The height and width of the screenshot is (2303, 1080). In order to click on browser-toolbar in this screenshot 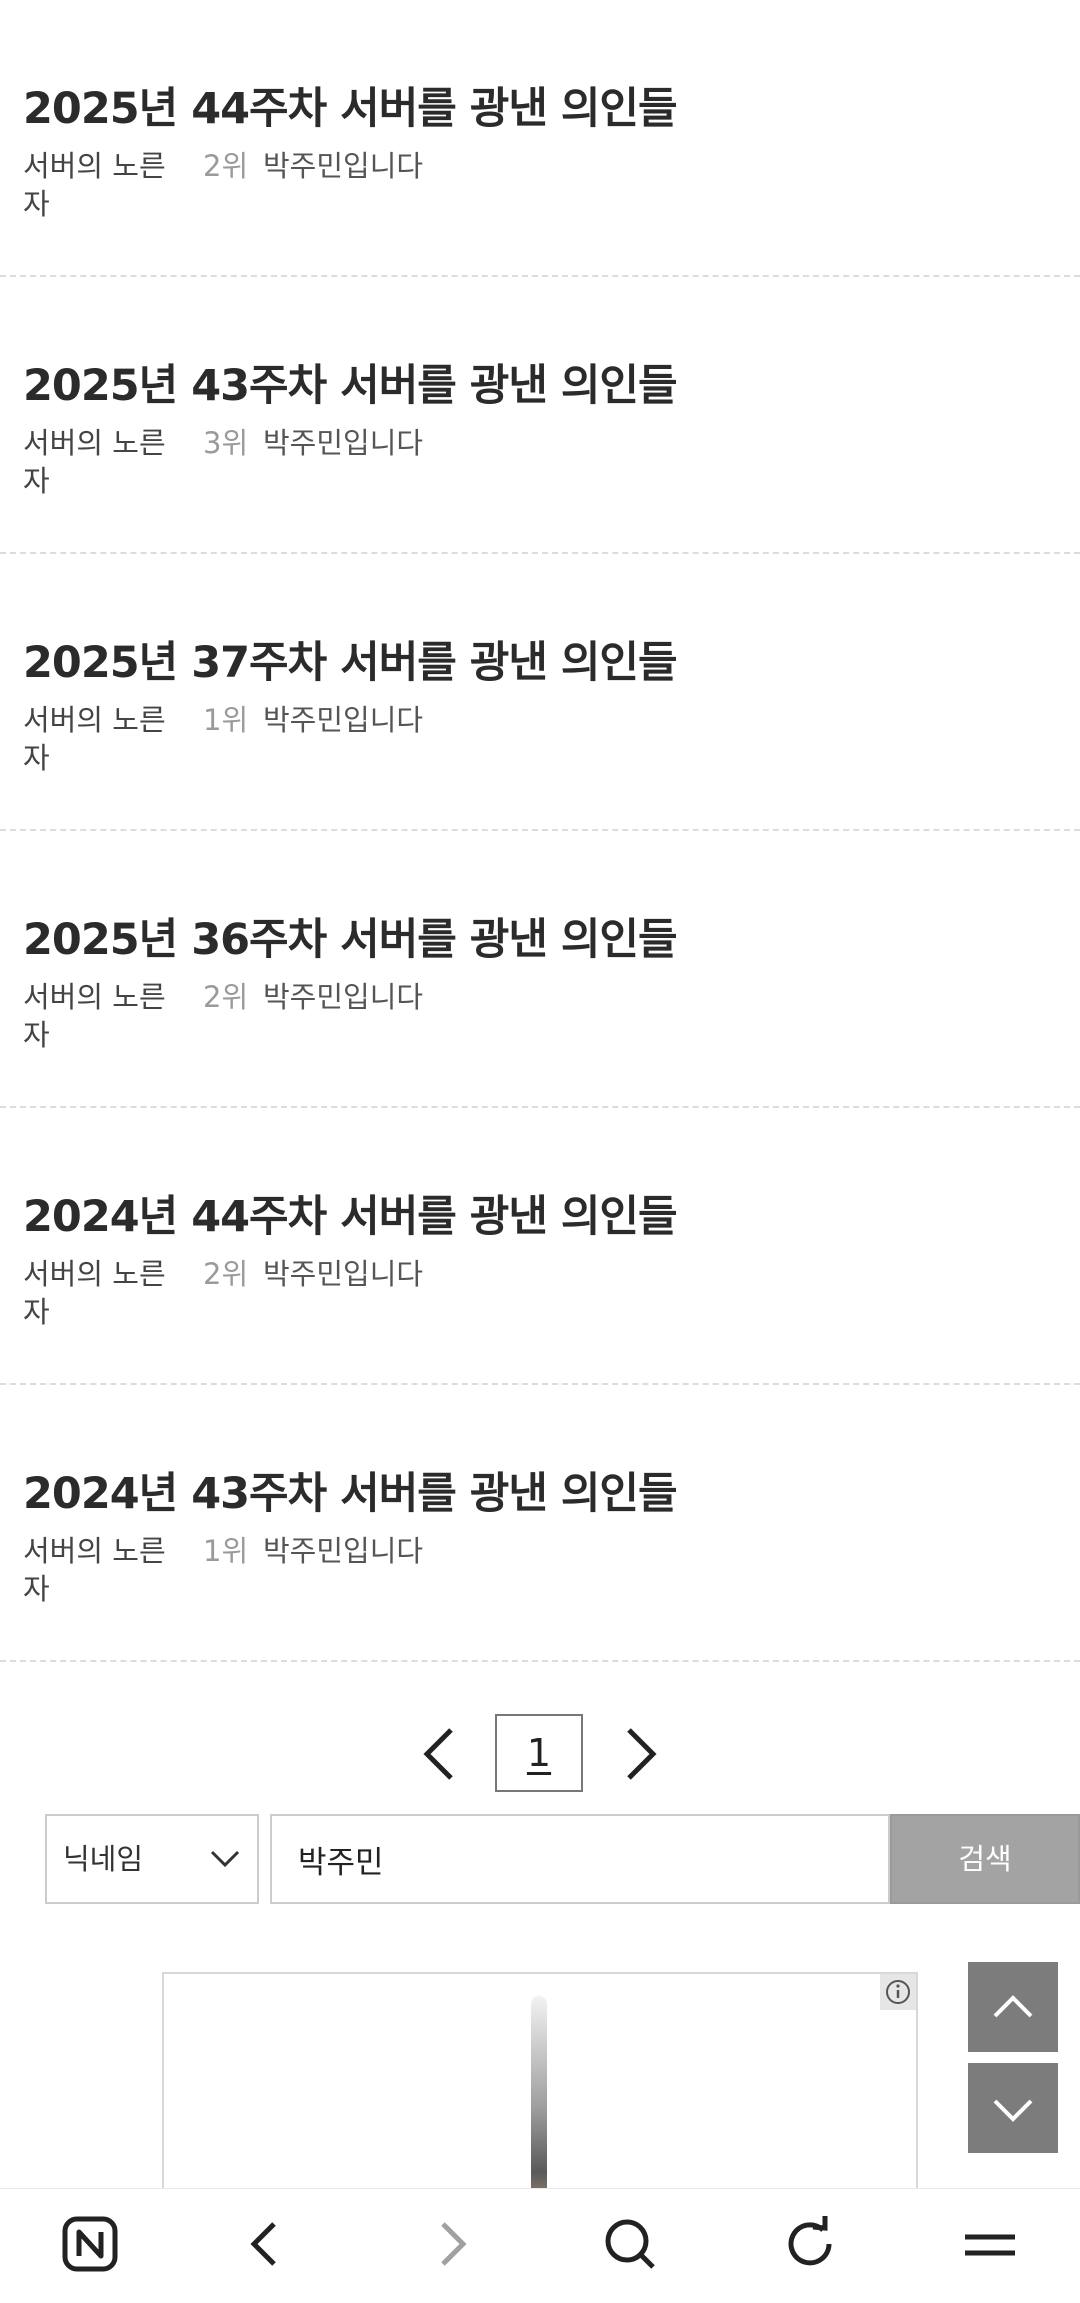, I will do `click(540, 2245)`.